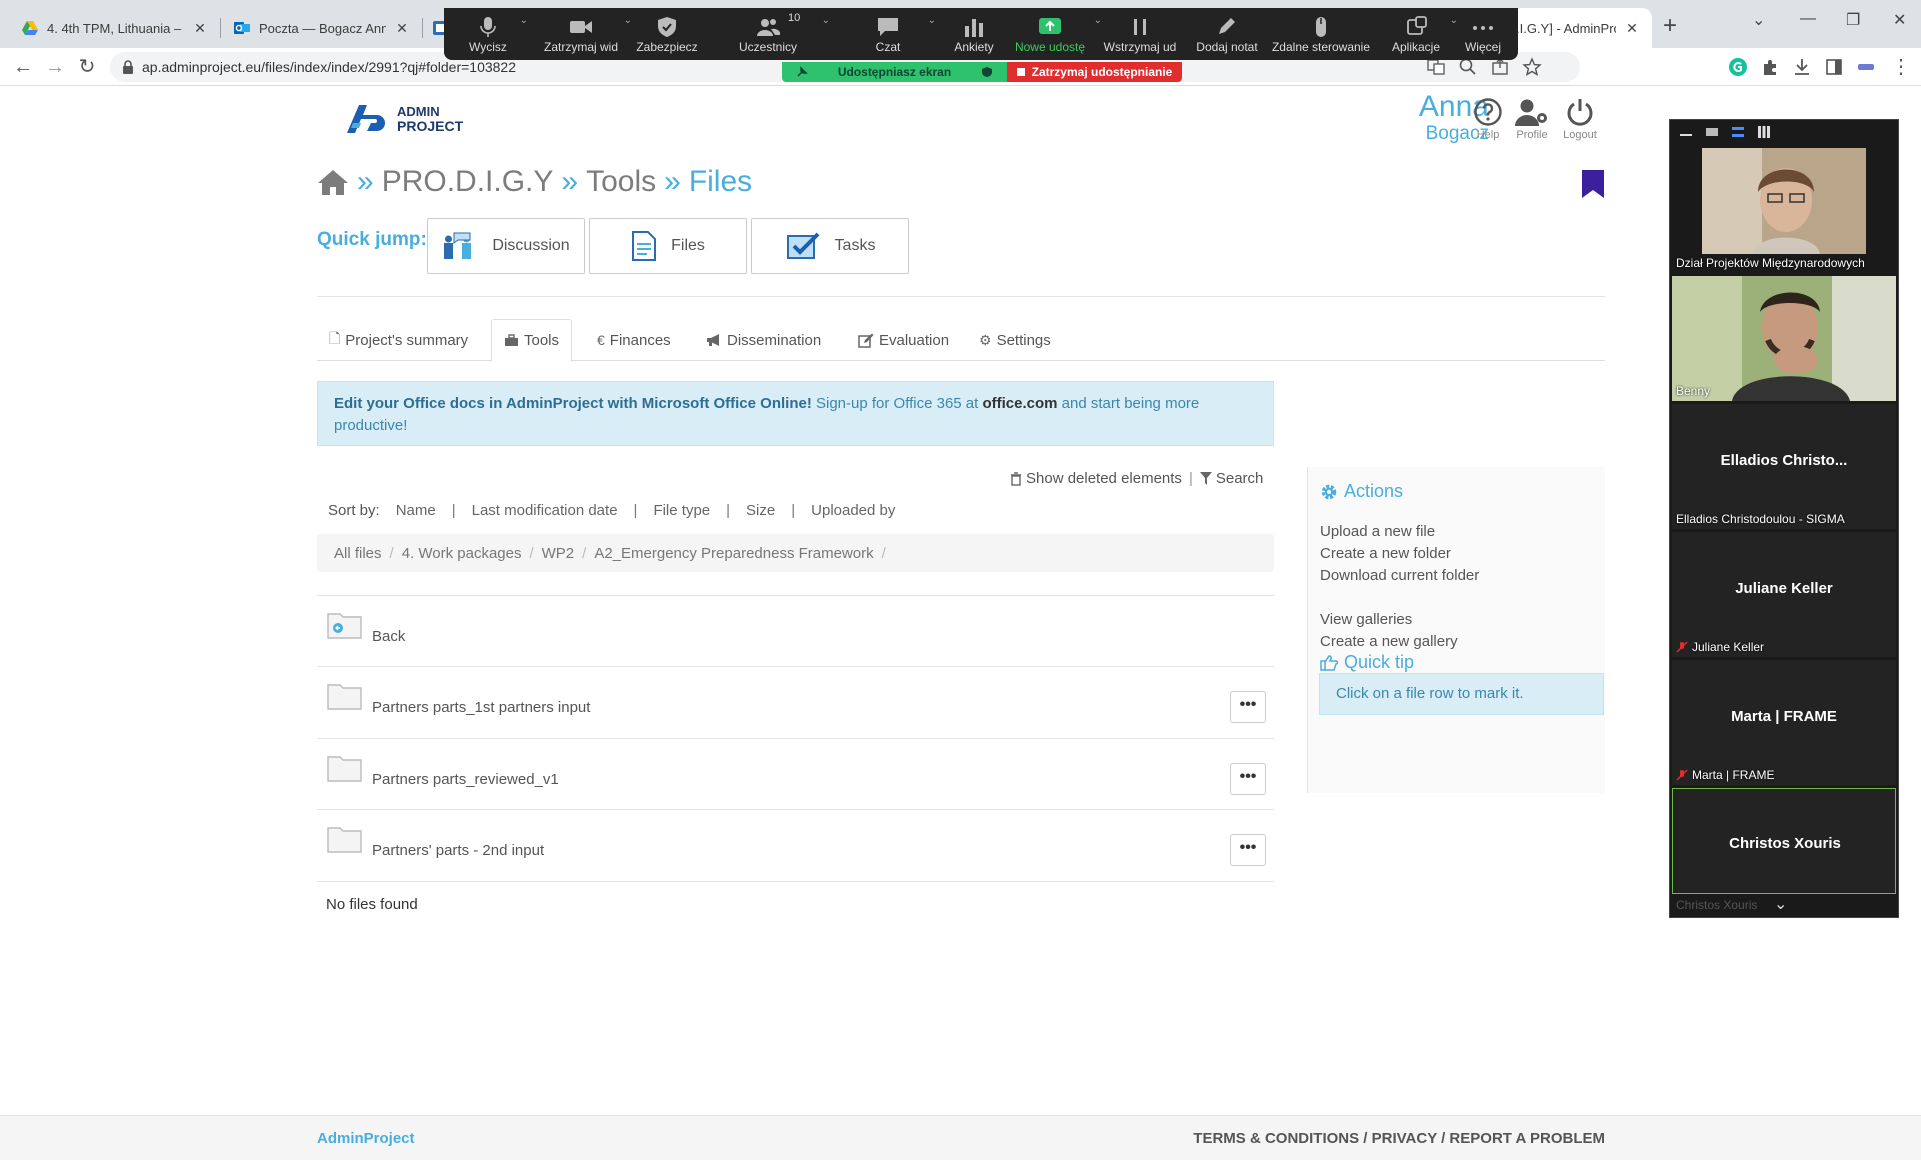 Image resolution: width=1921 pixels, height=1161 pixels. I want to click on search-link: Search, so click(1240, 478).